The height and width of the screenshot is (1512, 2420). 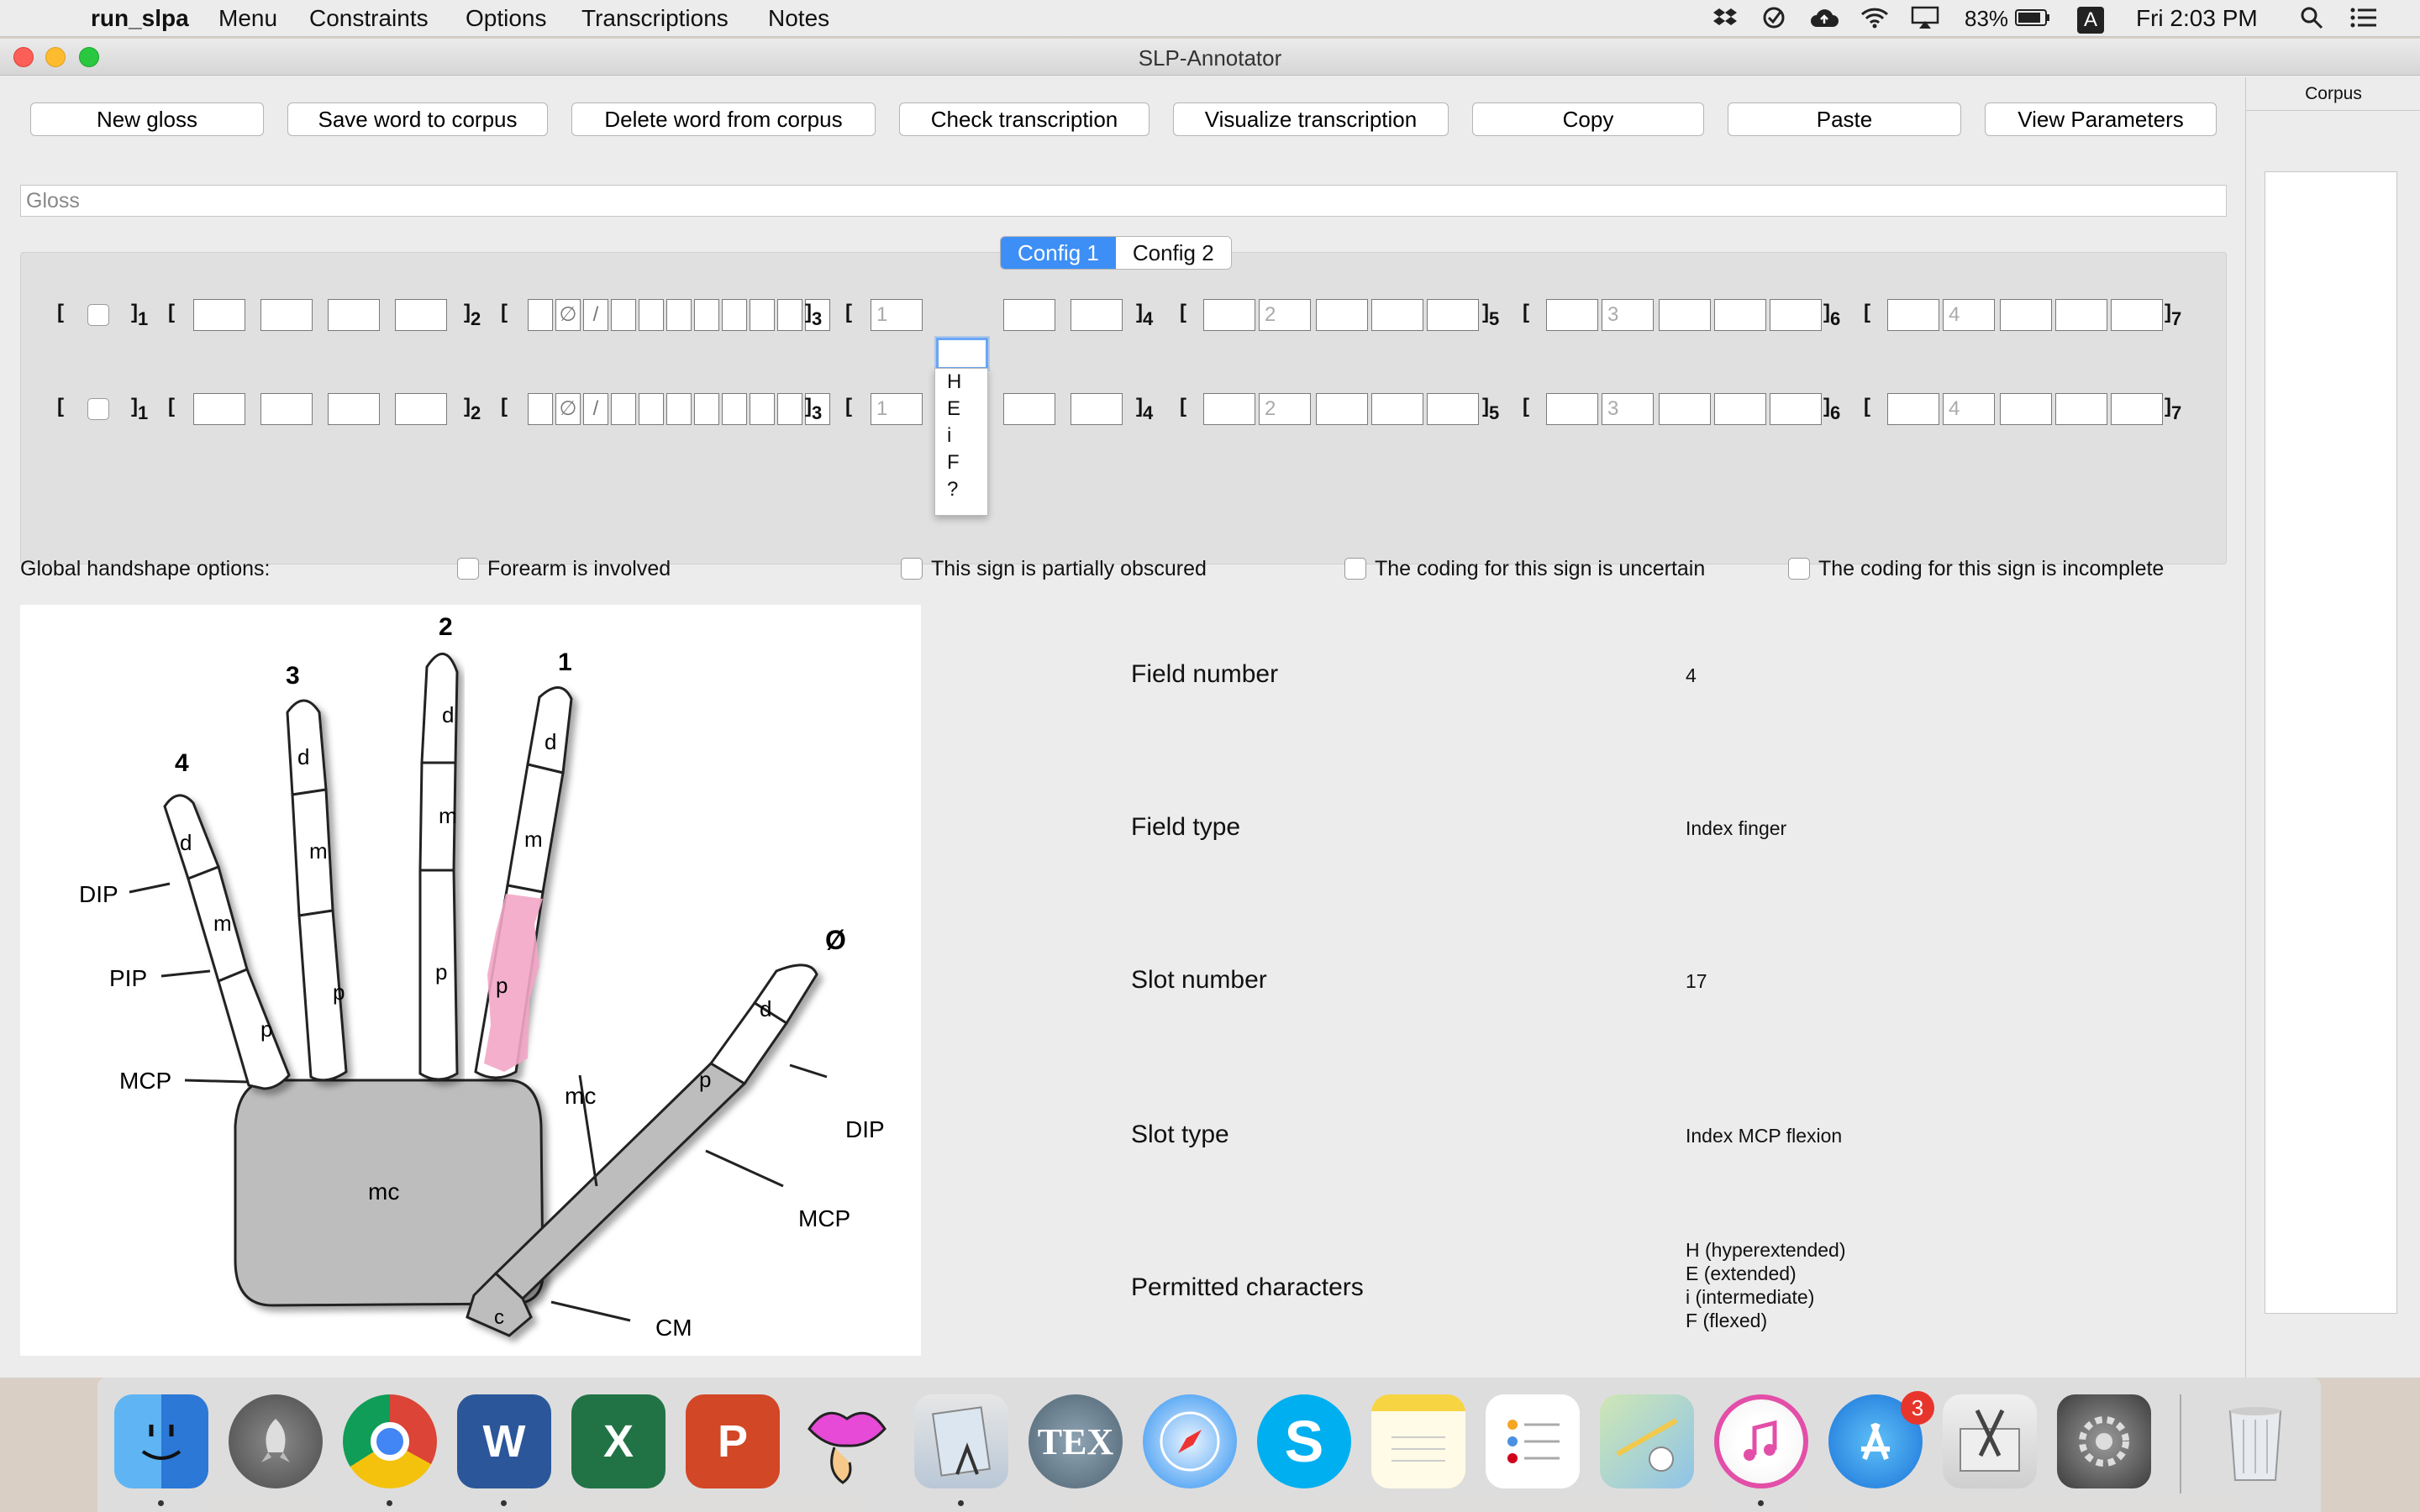 I want to click on reminders-icon, so click(x=1533, y=1441).